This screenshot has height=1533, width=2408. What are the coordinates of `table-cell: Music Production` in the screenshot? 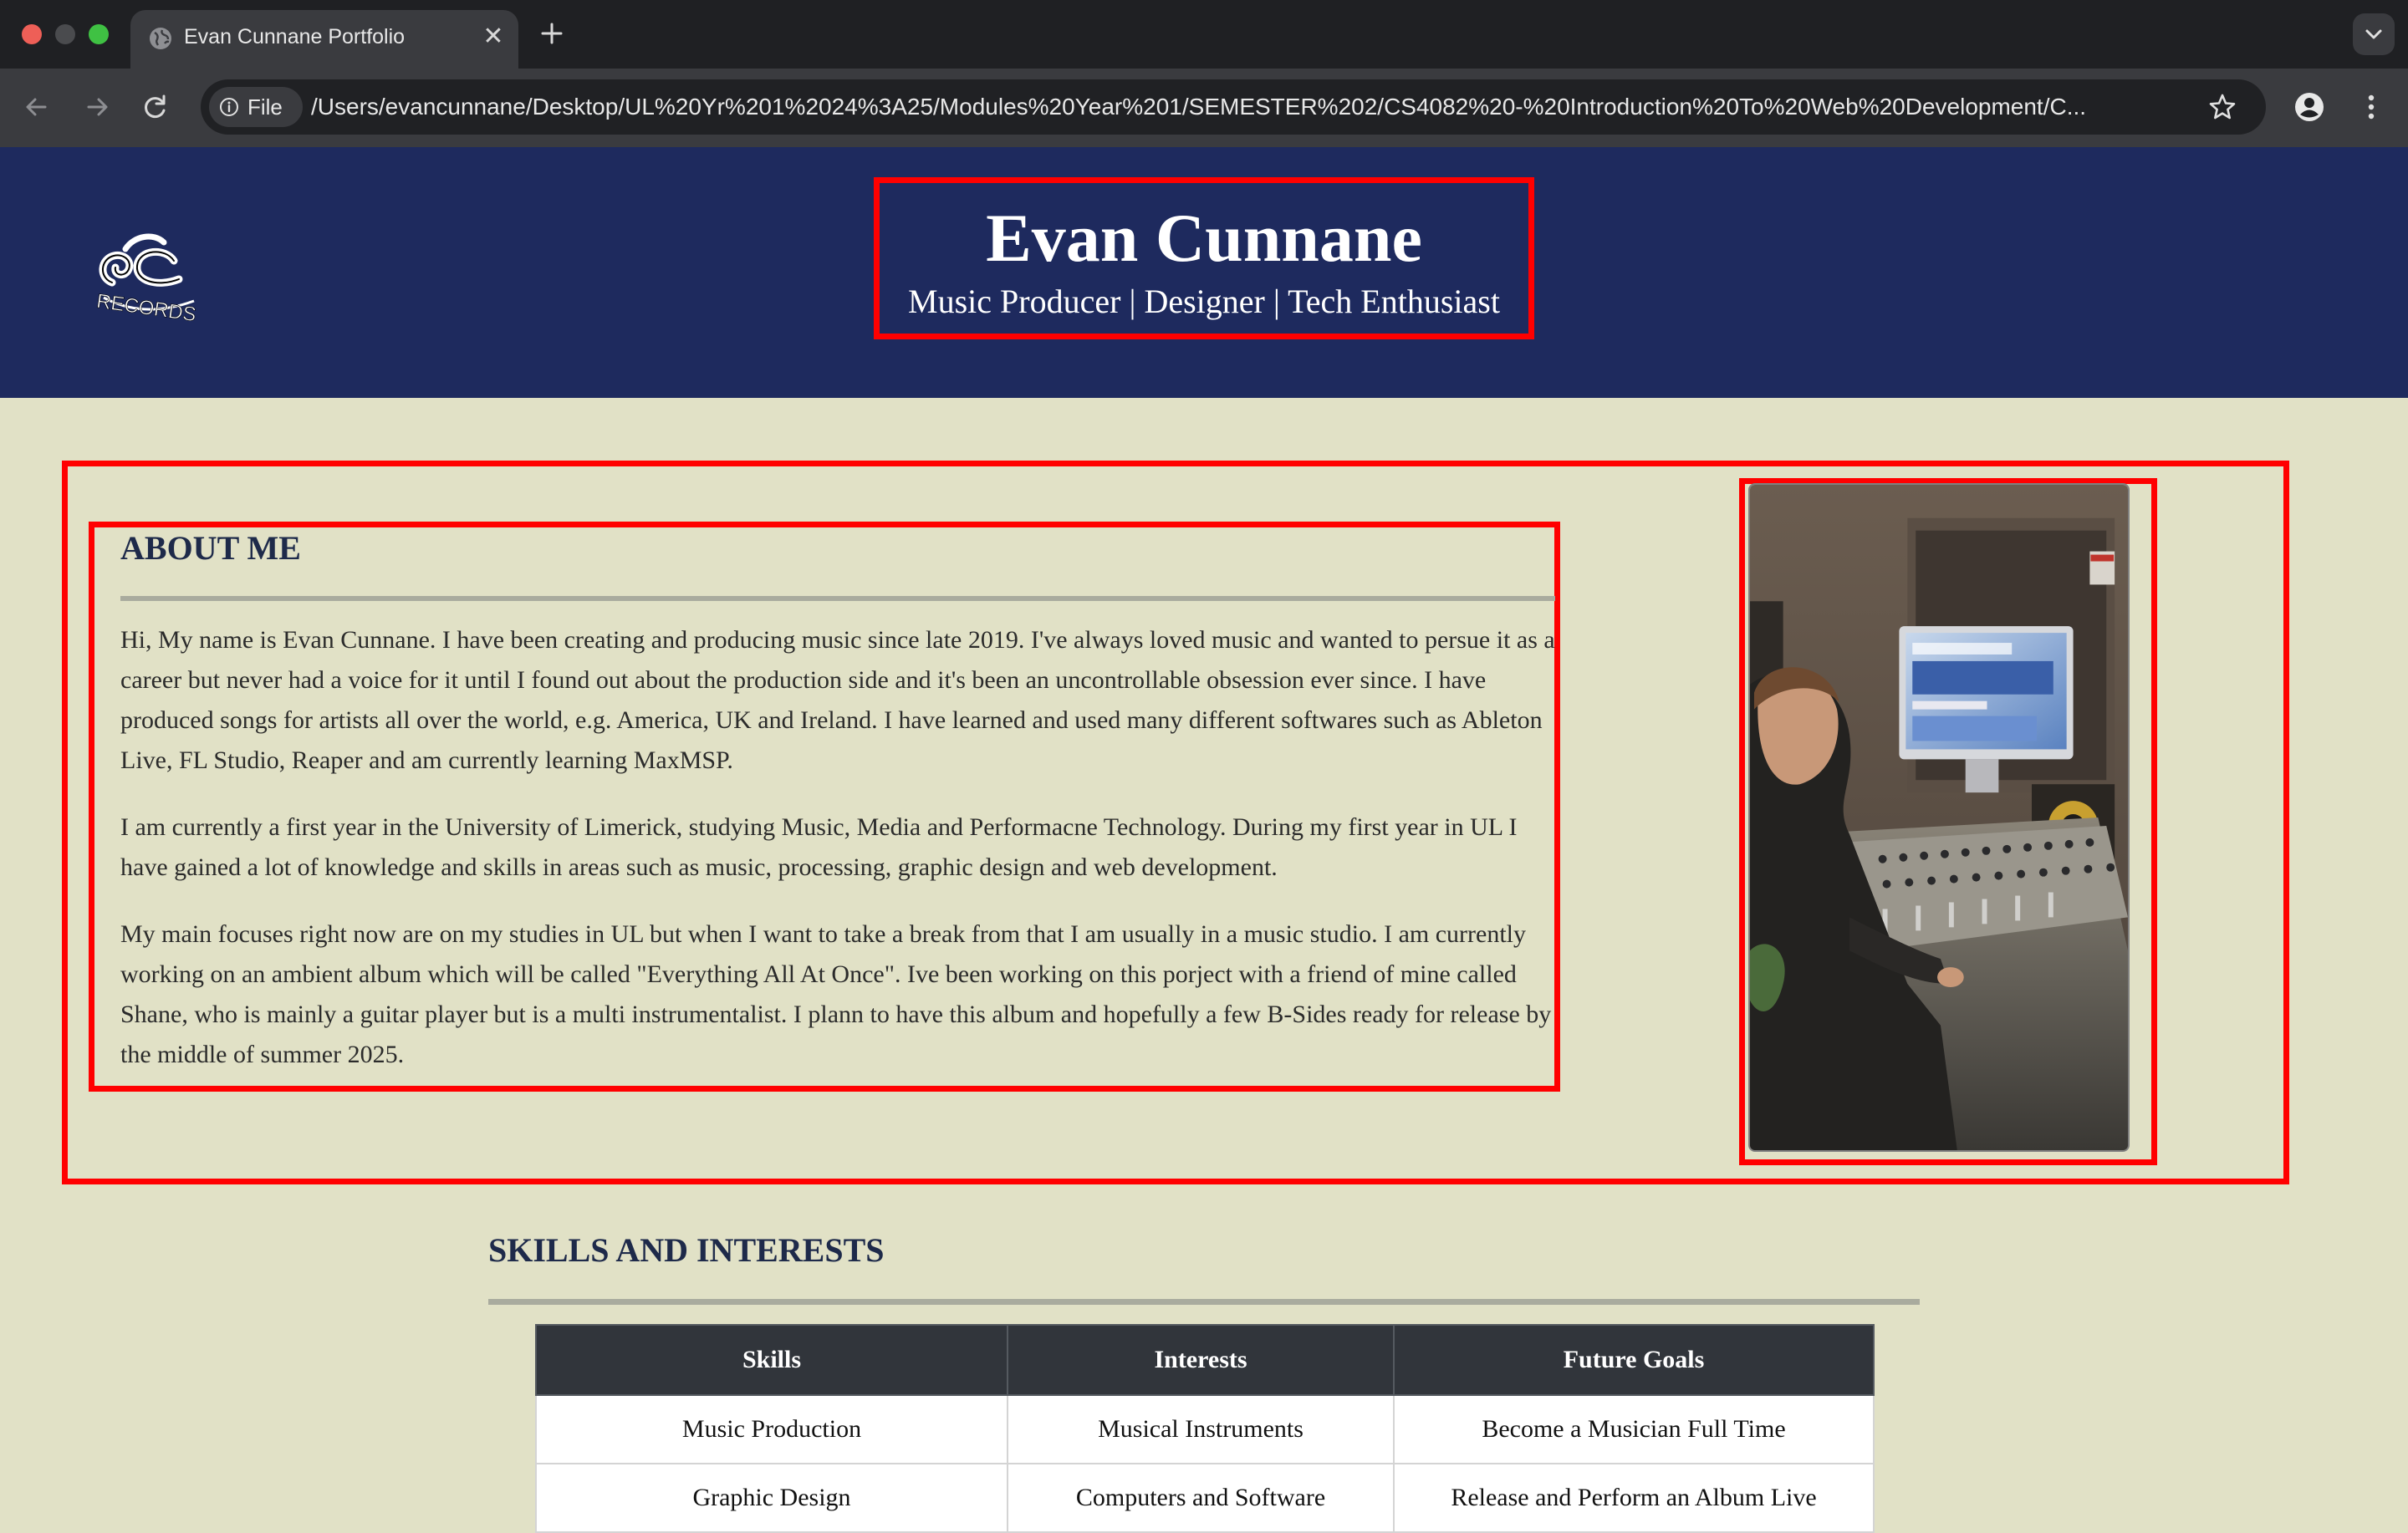 It's located at (772, 1429).